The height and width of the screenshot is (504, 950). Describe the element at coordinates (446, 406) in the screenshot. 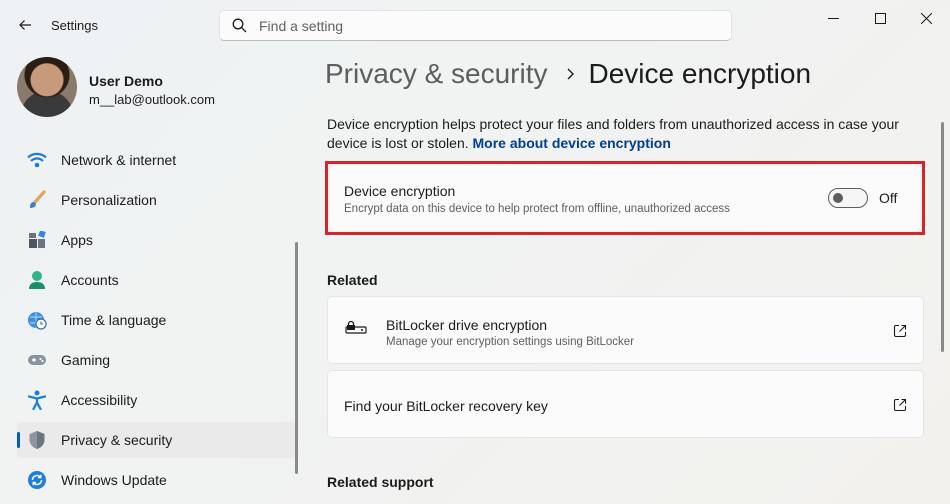

I see `recovery-key-title: Find your BitLocker recovery key` at that location.